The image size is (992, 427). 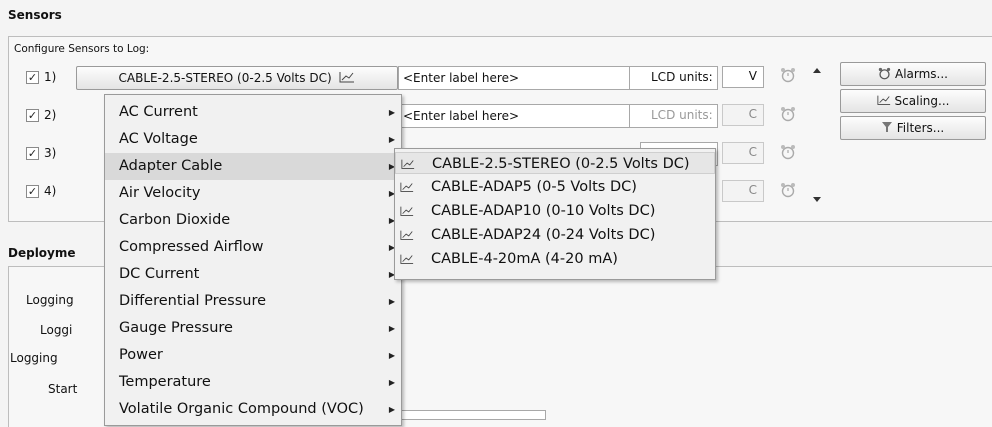 What do you see at coordinates (817, 70) in the screenshot?
I see `scroll-up-arrow-icon` at bounding box center [817, 70].